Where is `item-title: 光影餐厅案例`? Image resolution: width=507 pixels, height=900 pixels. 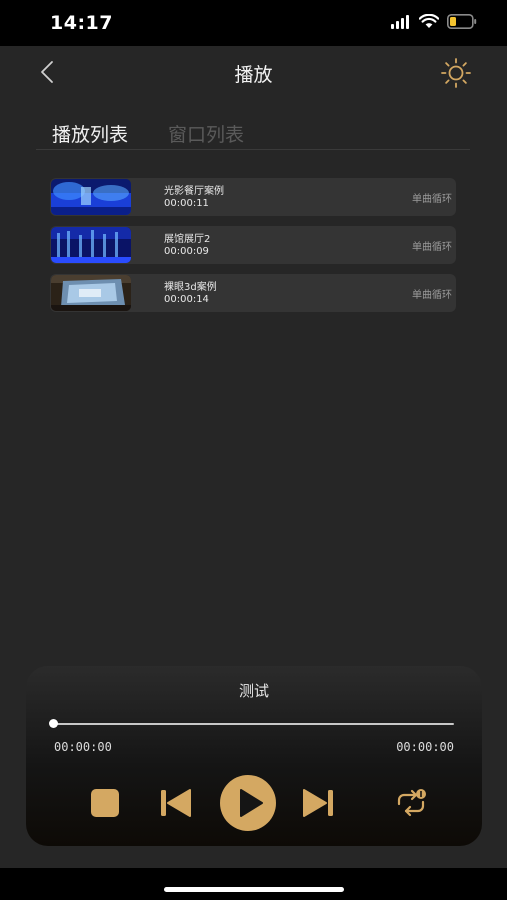
item-title: 光影餐厅案例 is located at coordinates (194, 191).